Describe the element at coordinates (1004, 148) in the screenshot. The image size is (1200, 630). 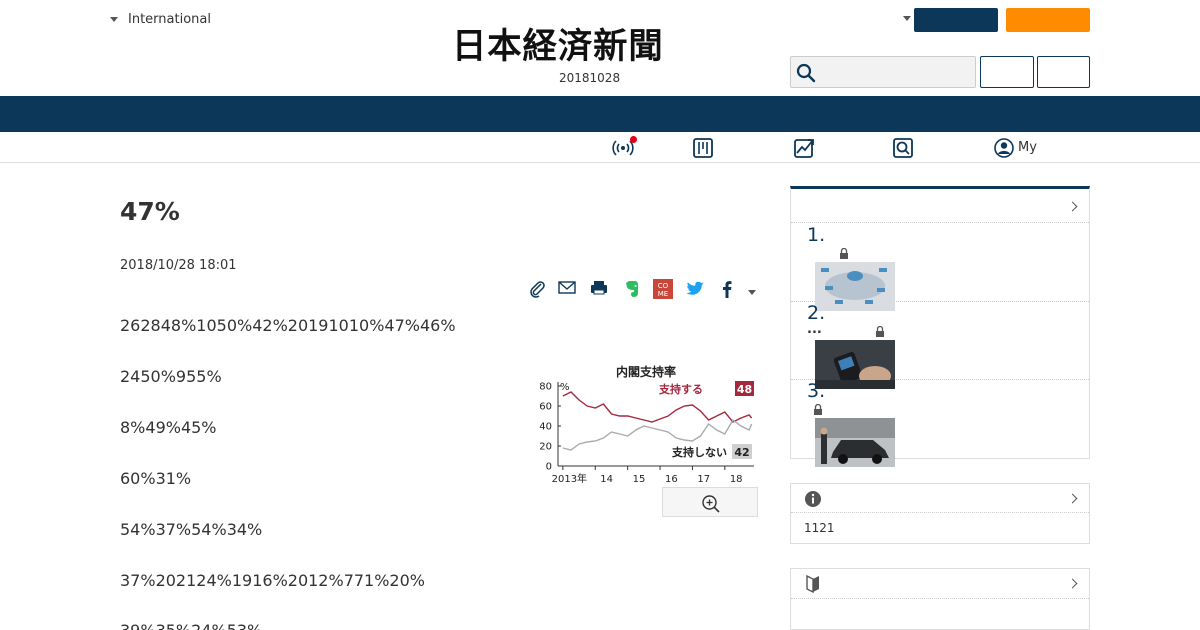
I see `user-avatar-icon` at that location.